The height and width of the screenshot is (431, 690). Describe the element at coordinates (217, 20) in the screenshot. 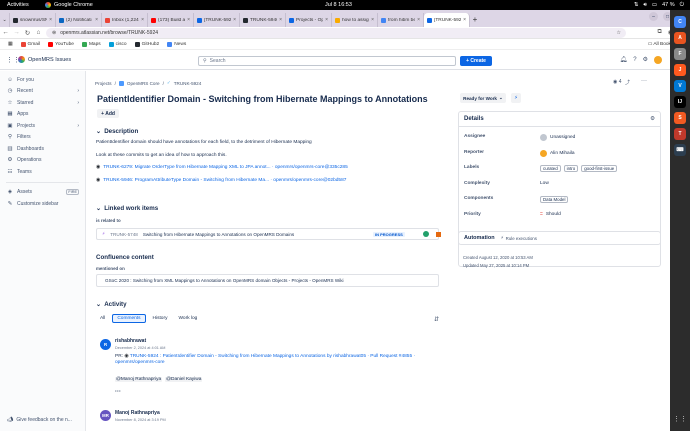

I see `browser-tab: [TRUNK-5924×` at that location.